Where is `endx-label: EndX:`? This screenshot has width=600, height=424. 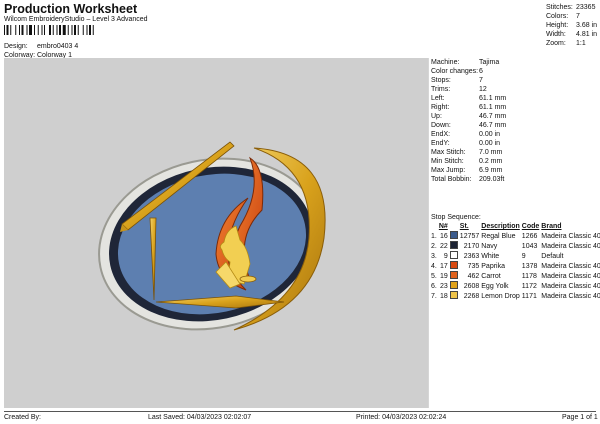 endx-label: EndX: is located at coordinates (441, 134).